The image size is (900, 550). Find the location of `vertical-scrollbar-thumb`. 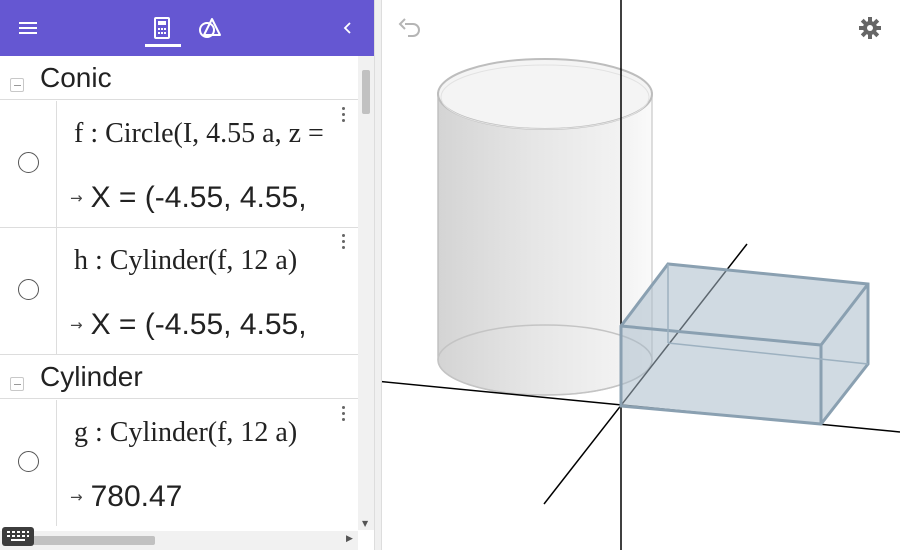

vertical-scrollbar-thumb is located at coordinates (366, 92).